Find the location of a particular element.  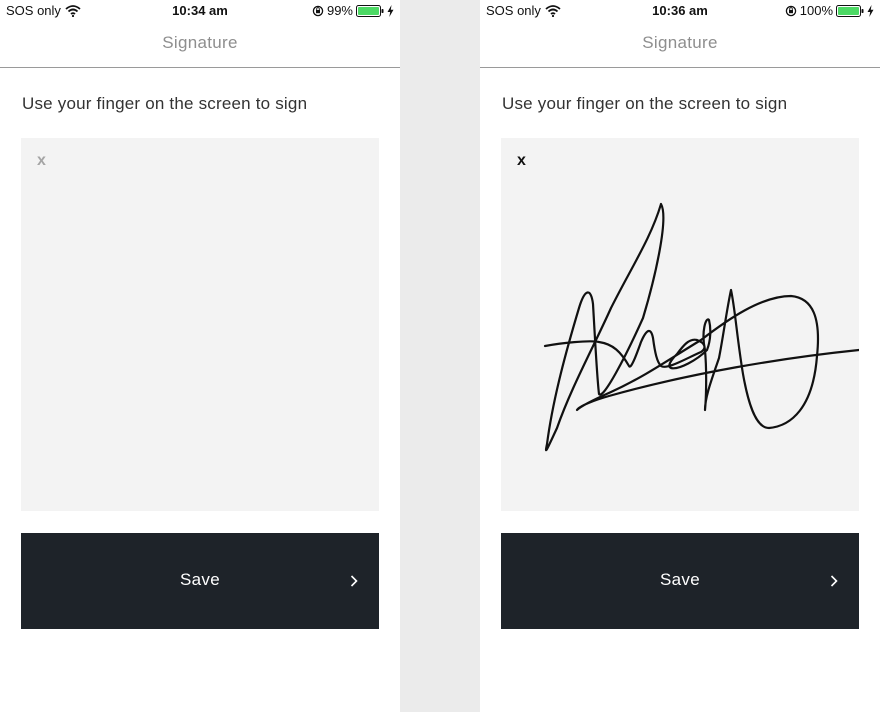

status-bar: SOS only 10:34 am 99% is located at coordinates (200, 11).